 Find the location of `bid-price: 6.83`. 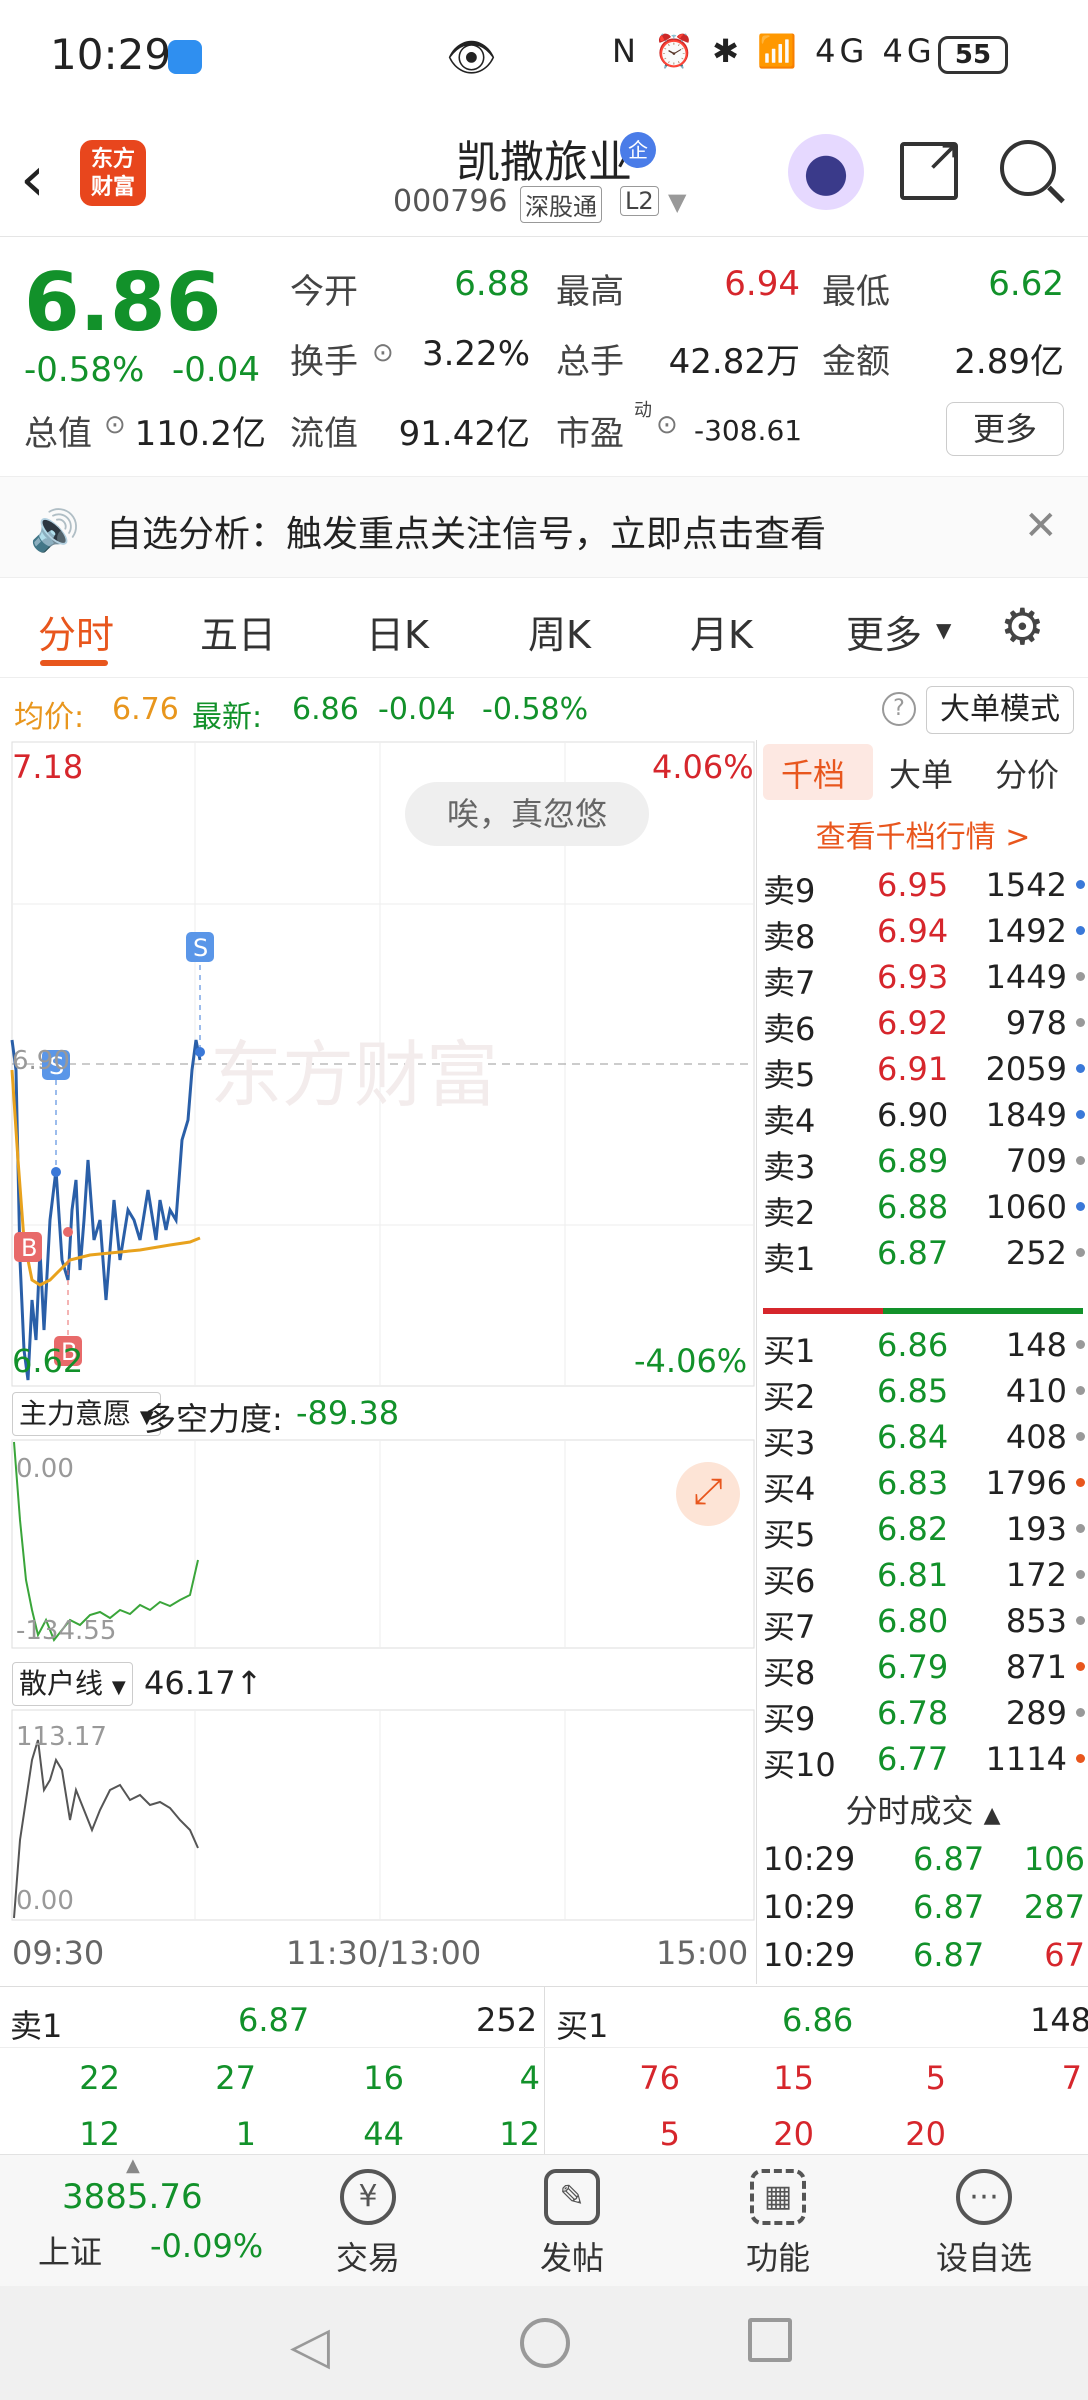

bid-price: 6.83 is located at coordinates (913, 1483).